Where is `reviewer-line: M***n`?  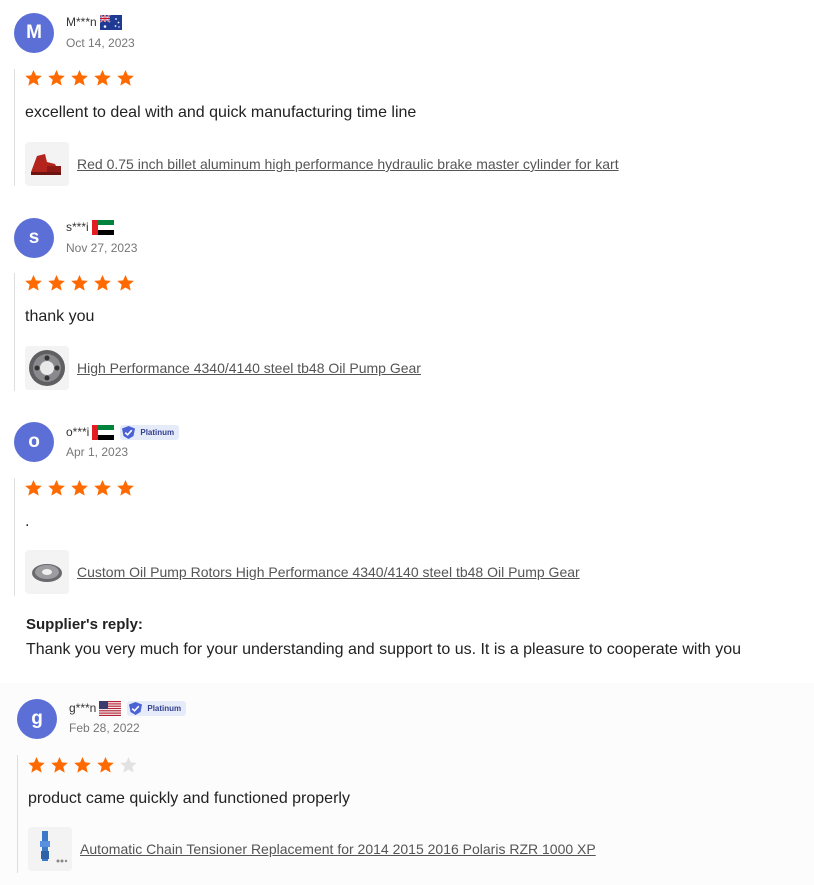 reviewer-line: M***n is located at coordinates (94, 22).